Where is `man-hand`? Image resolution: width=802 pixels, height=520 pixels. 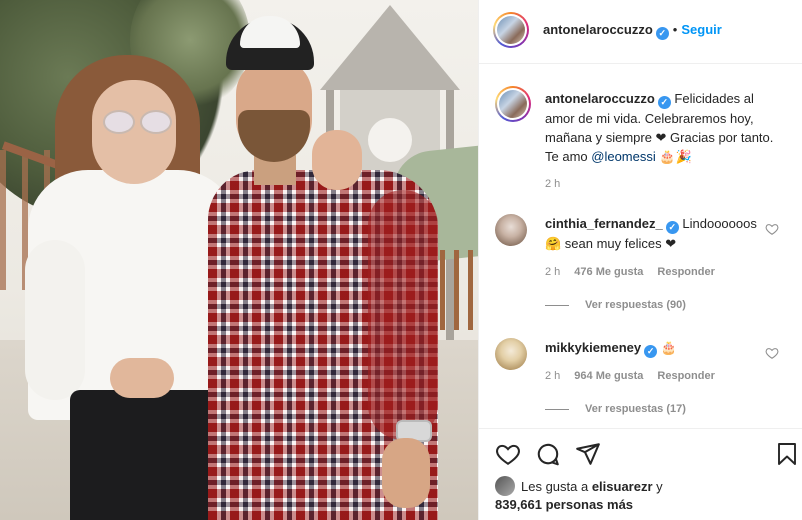
man-hand is located at coordinates (406, 473).